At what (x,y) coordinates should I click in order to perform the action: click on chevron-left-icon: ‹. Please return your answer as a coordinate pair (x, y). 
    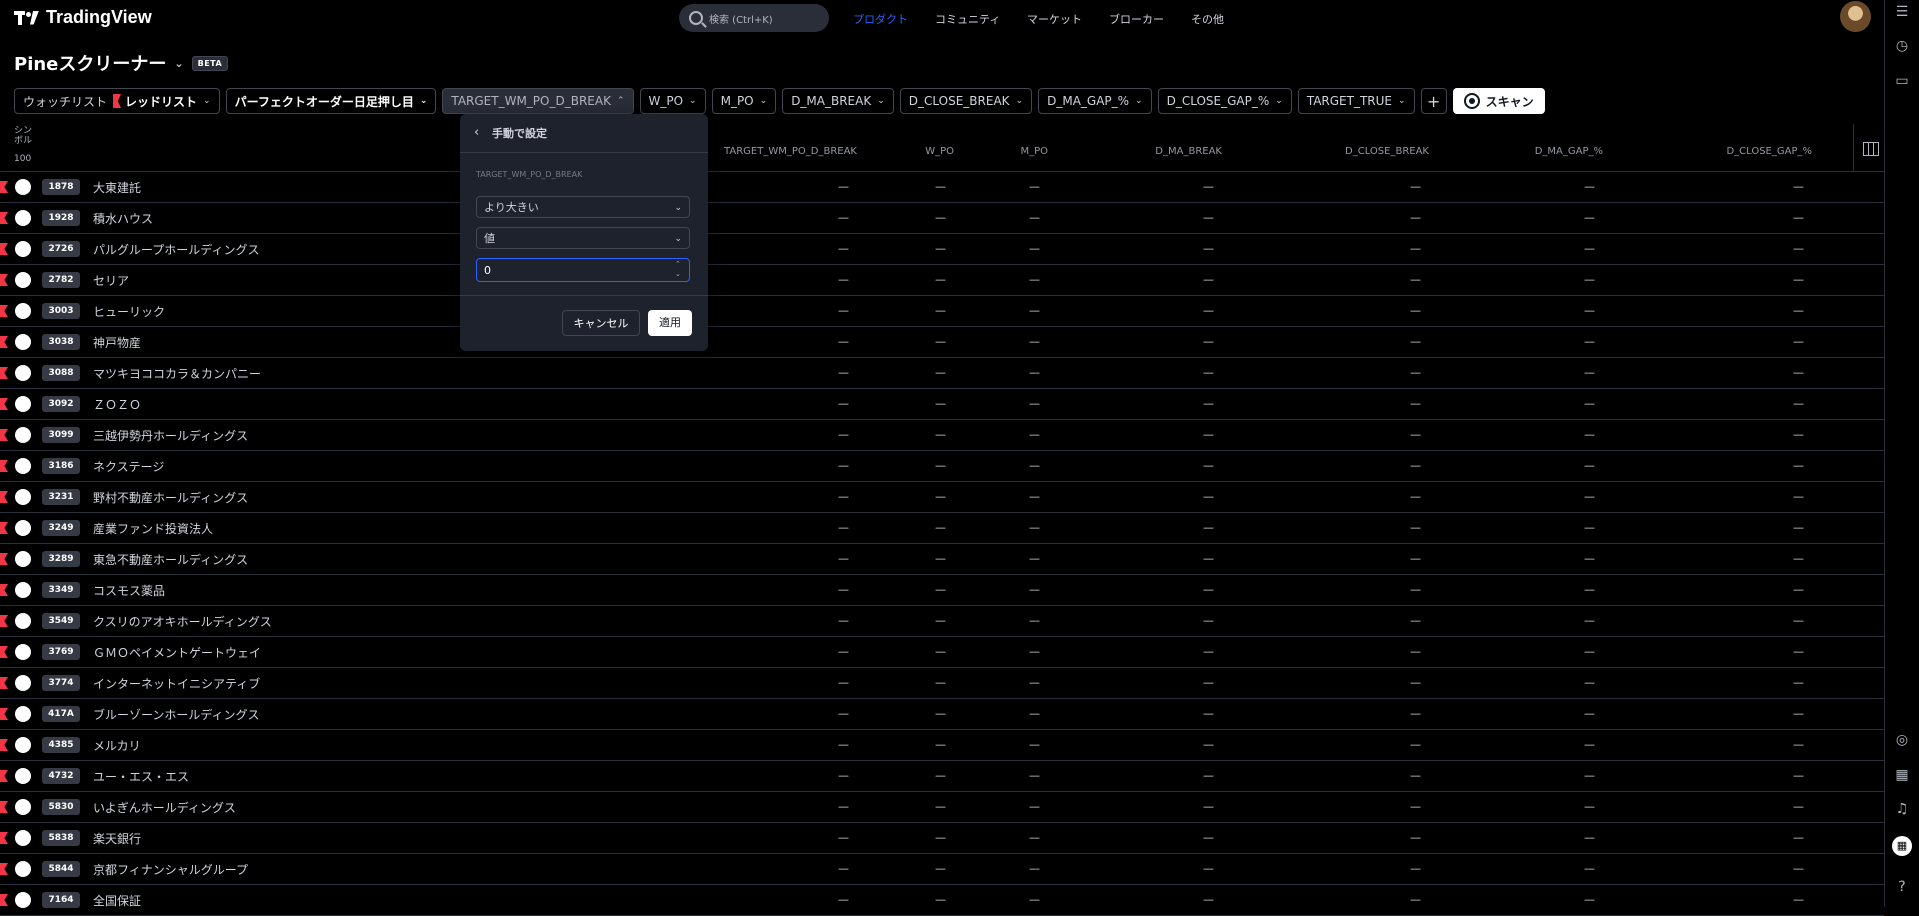
    Looking at the image, I should click on (476, 132).